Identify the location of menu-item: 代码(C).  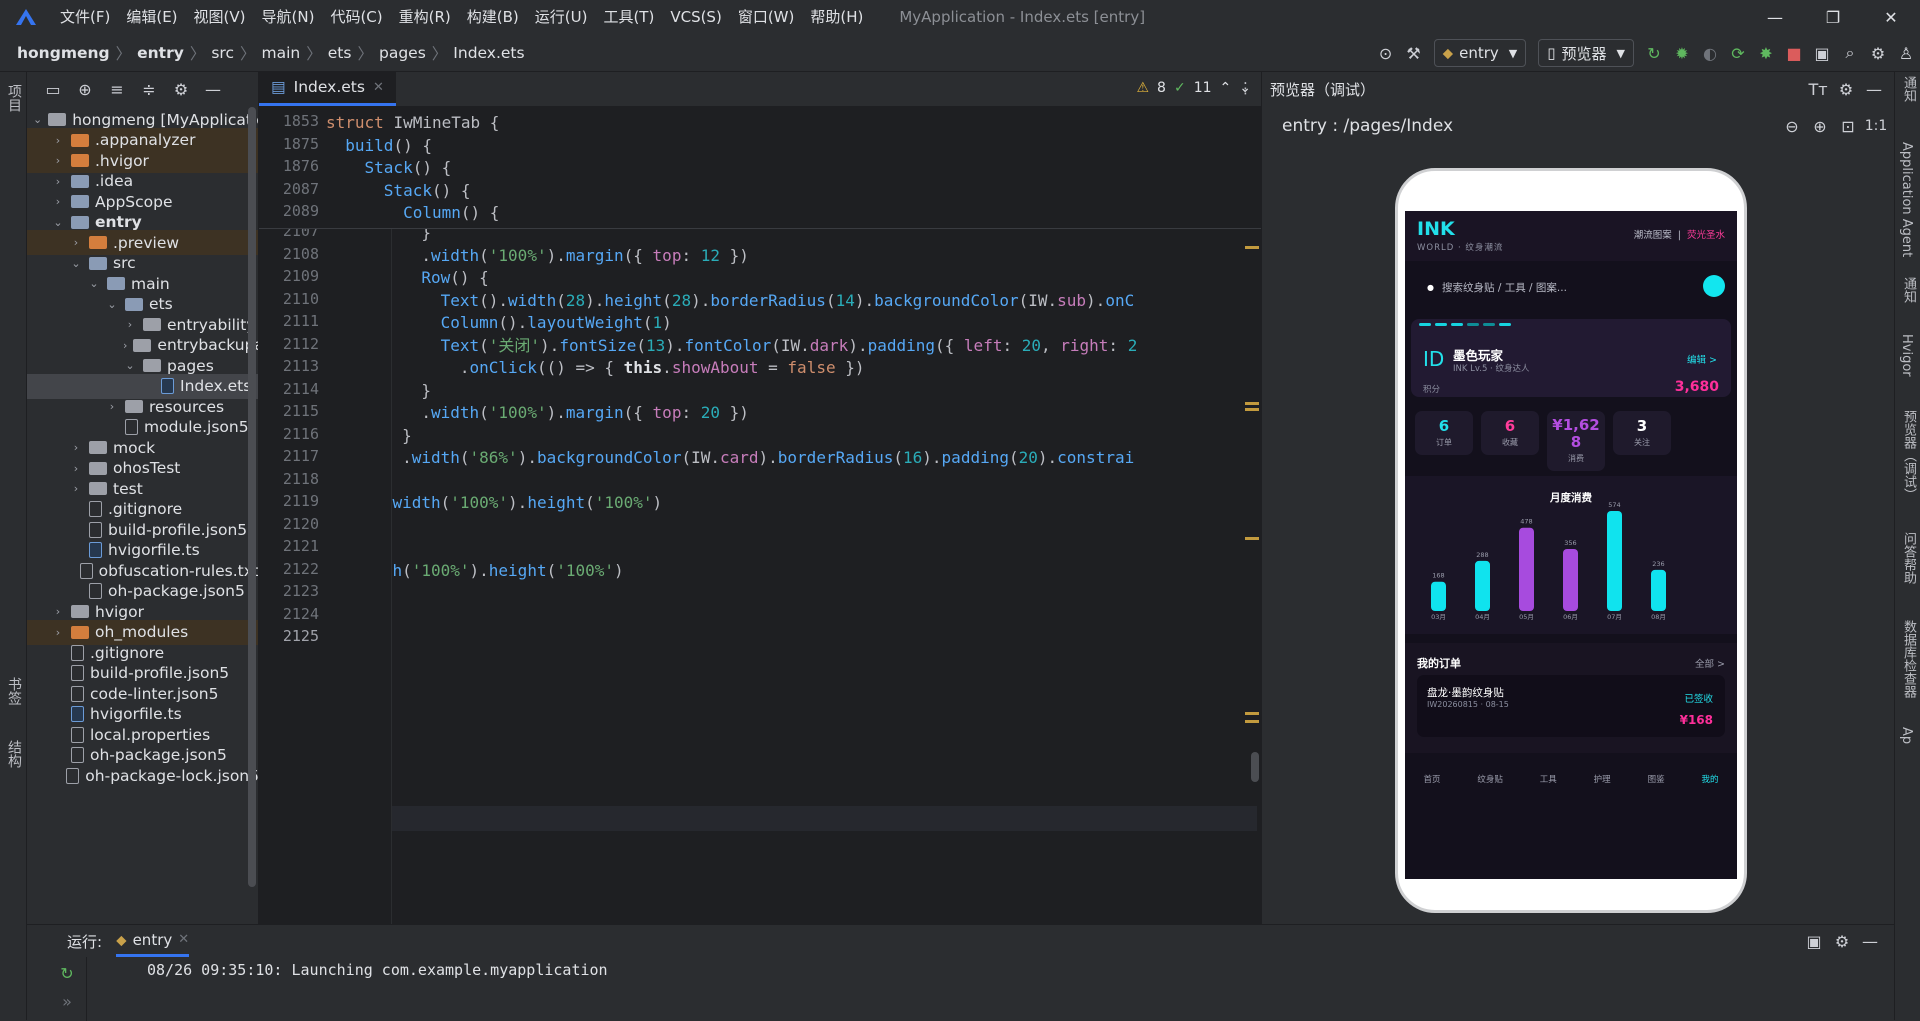
(356, 17).